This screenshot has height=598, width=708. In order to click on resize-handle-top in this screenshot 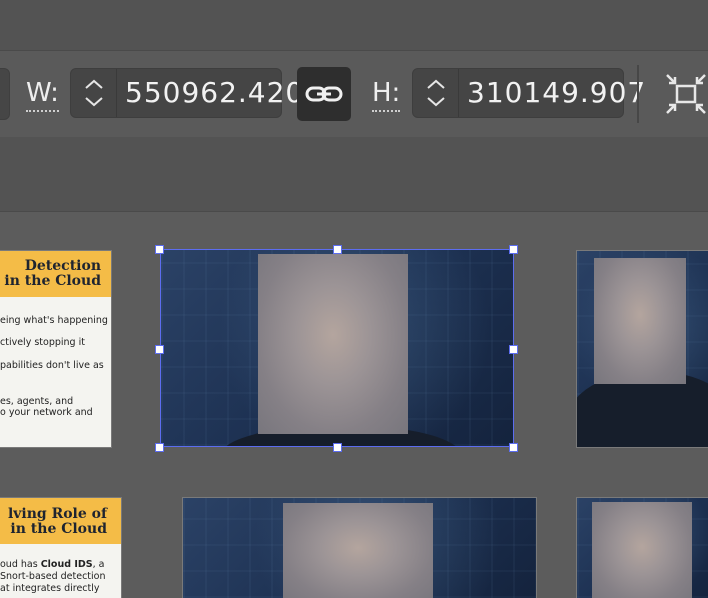, I will do `click(337, 249)`.